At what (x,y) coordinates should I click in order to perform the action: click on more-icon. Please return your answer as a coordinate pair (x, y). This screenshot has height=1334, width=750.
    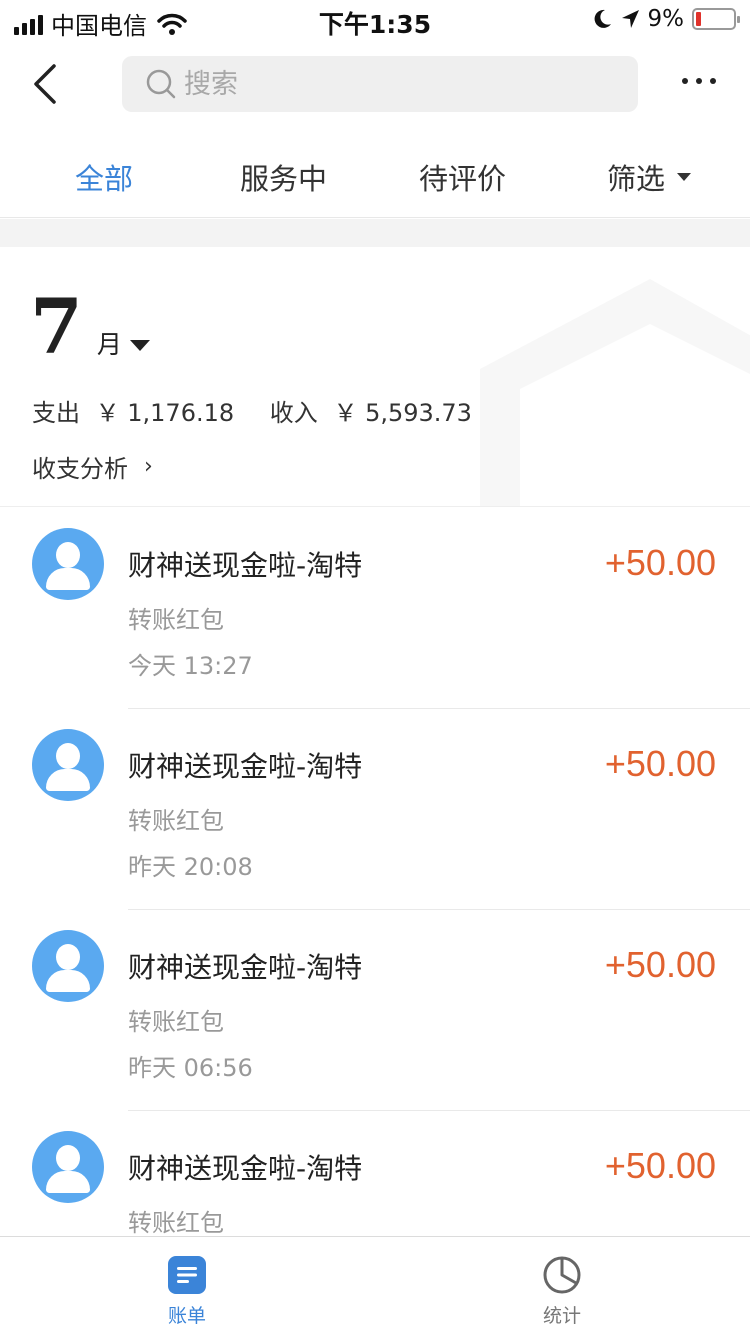
    Looking at the image, I should click on (699, 81).